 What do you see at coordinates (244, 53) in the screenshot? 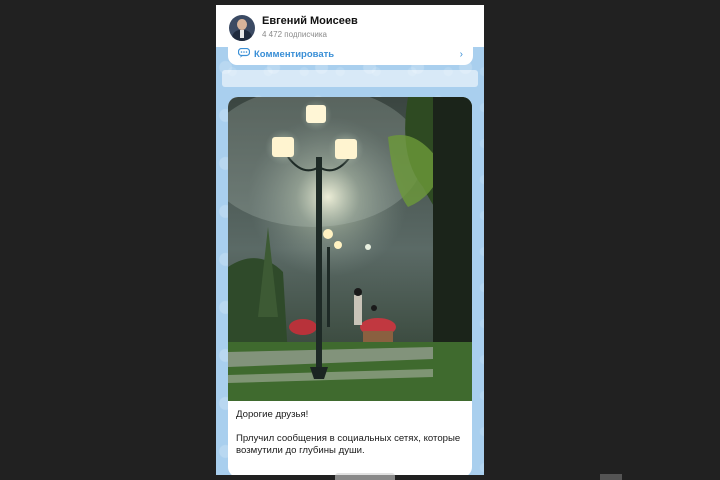
I see `comment-bubble-icon` at bounding box center [244, 53].